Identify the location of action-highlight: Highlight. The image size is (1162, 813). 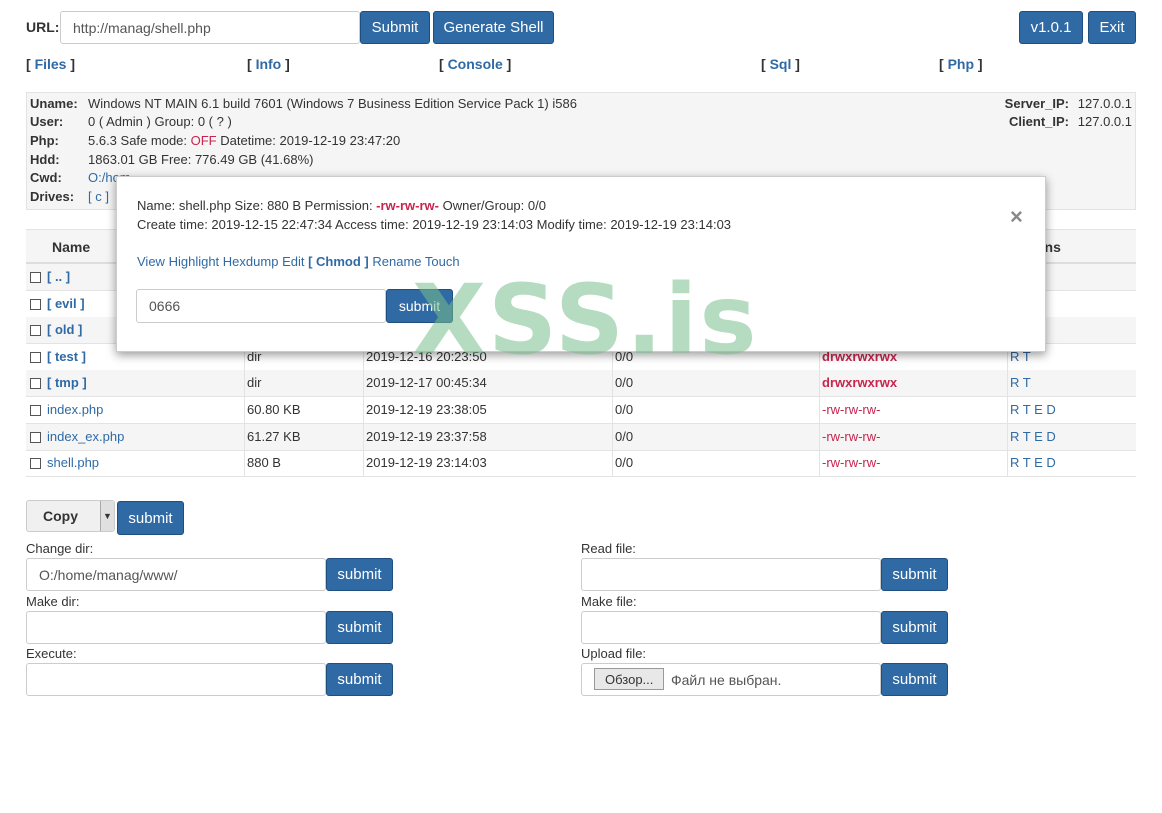
(194, 261).